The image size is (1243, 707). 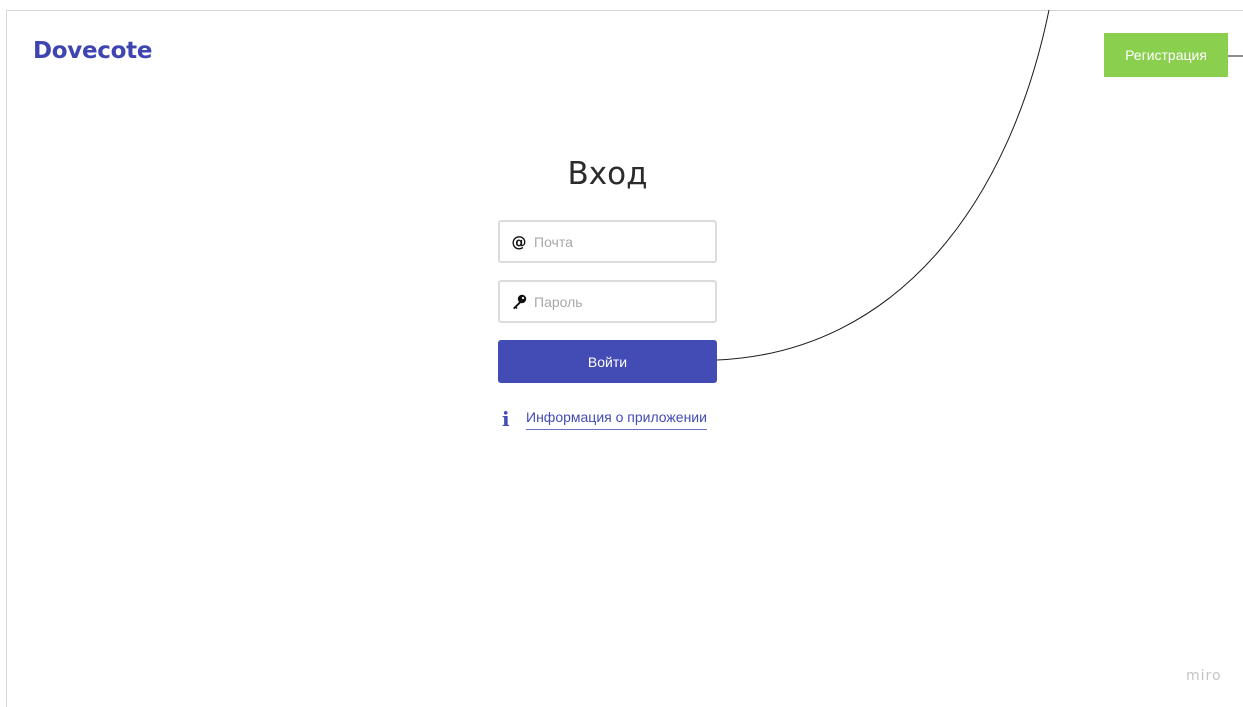 I want to click on register-button: Регистрация, so click(x=1166, y=55).